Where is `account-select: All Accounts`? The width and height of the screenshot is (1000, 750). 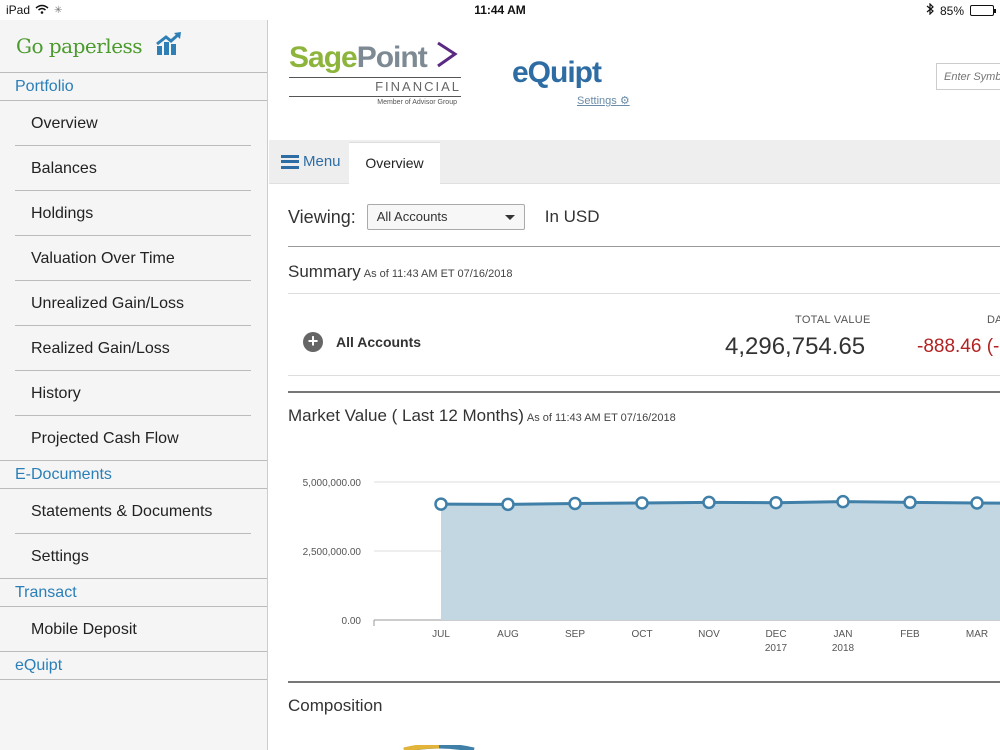 account-select: All Accounts is located at coordinates (445, 217).